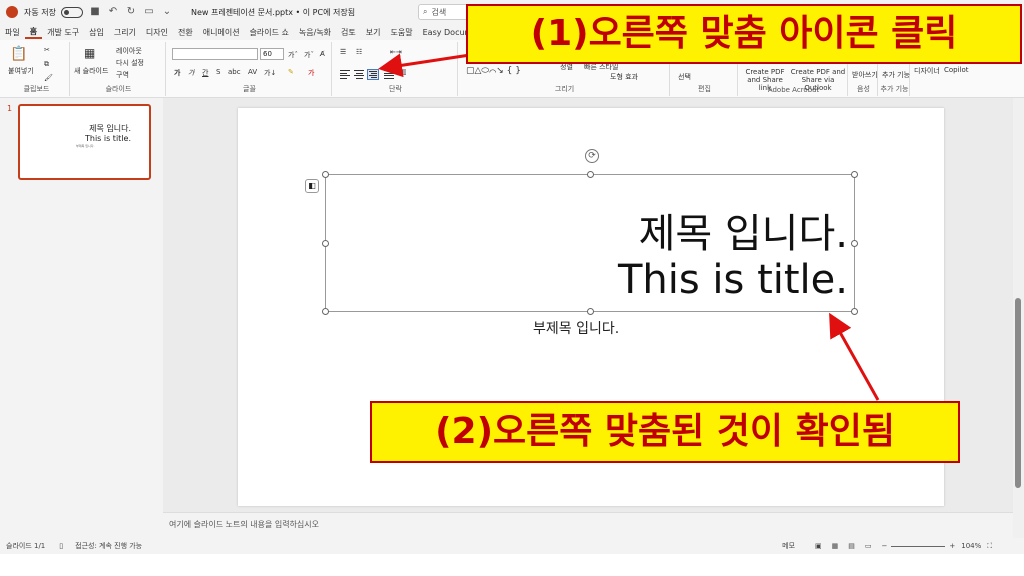 The height and width of the screenshot is (576, 1024). I want to click on vertical-scrollbar, so click(1018, 318).